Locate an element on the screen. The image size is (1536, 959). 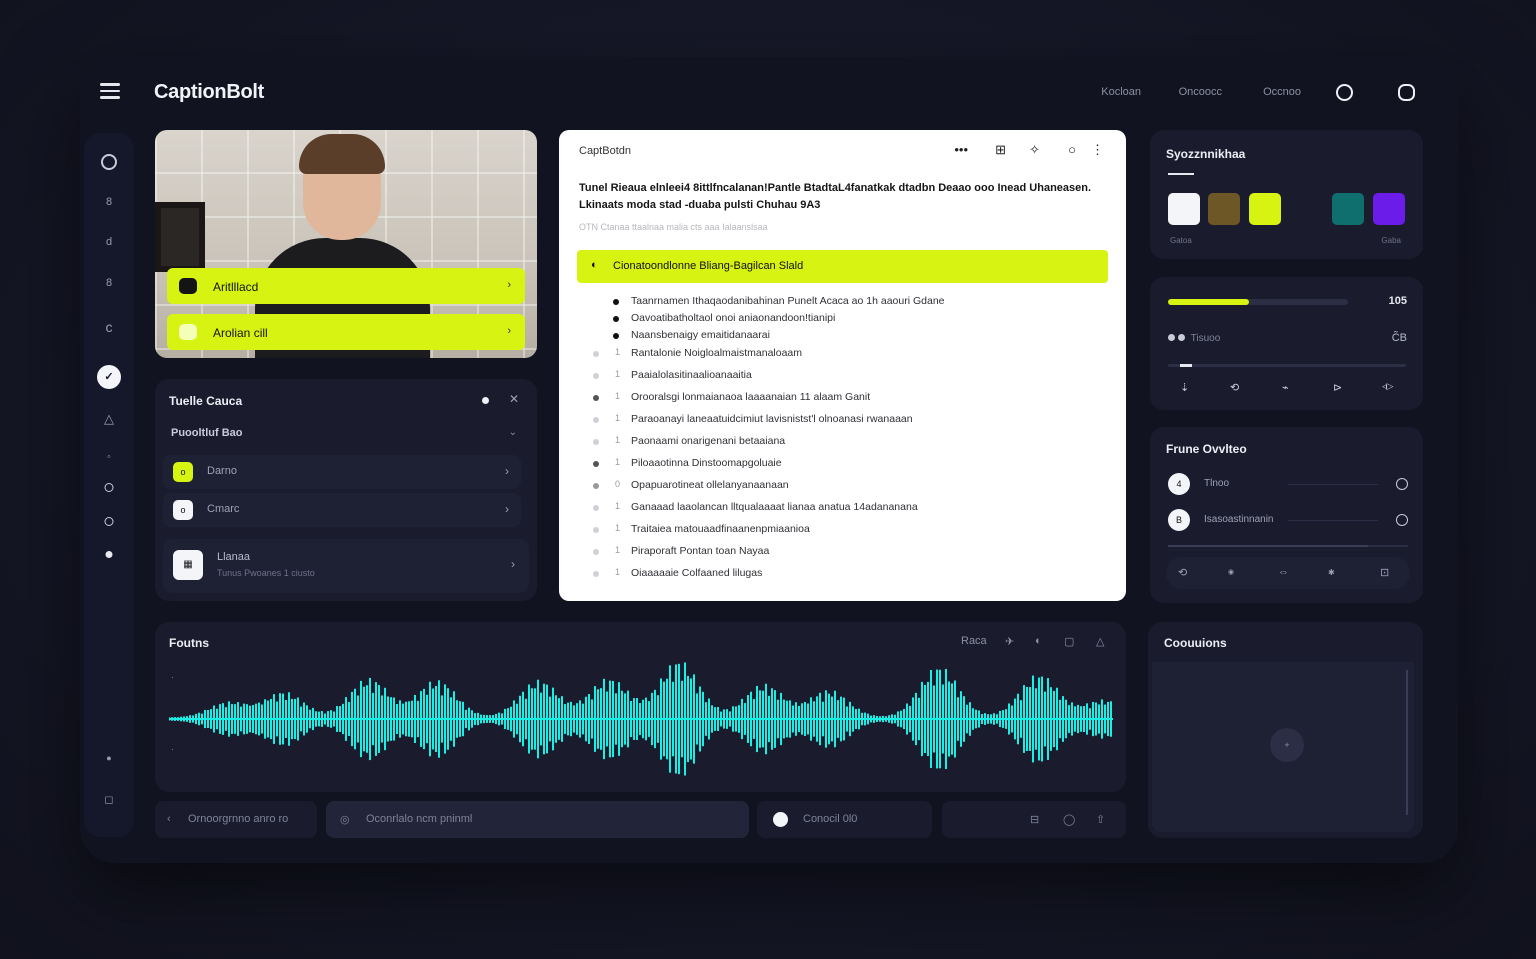
send-icon: ✈ is located at coordinates (1009, 641).